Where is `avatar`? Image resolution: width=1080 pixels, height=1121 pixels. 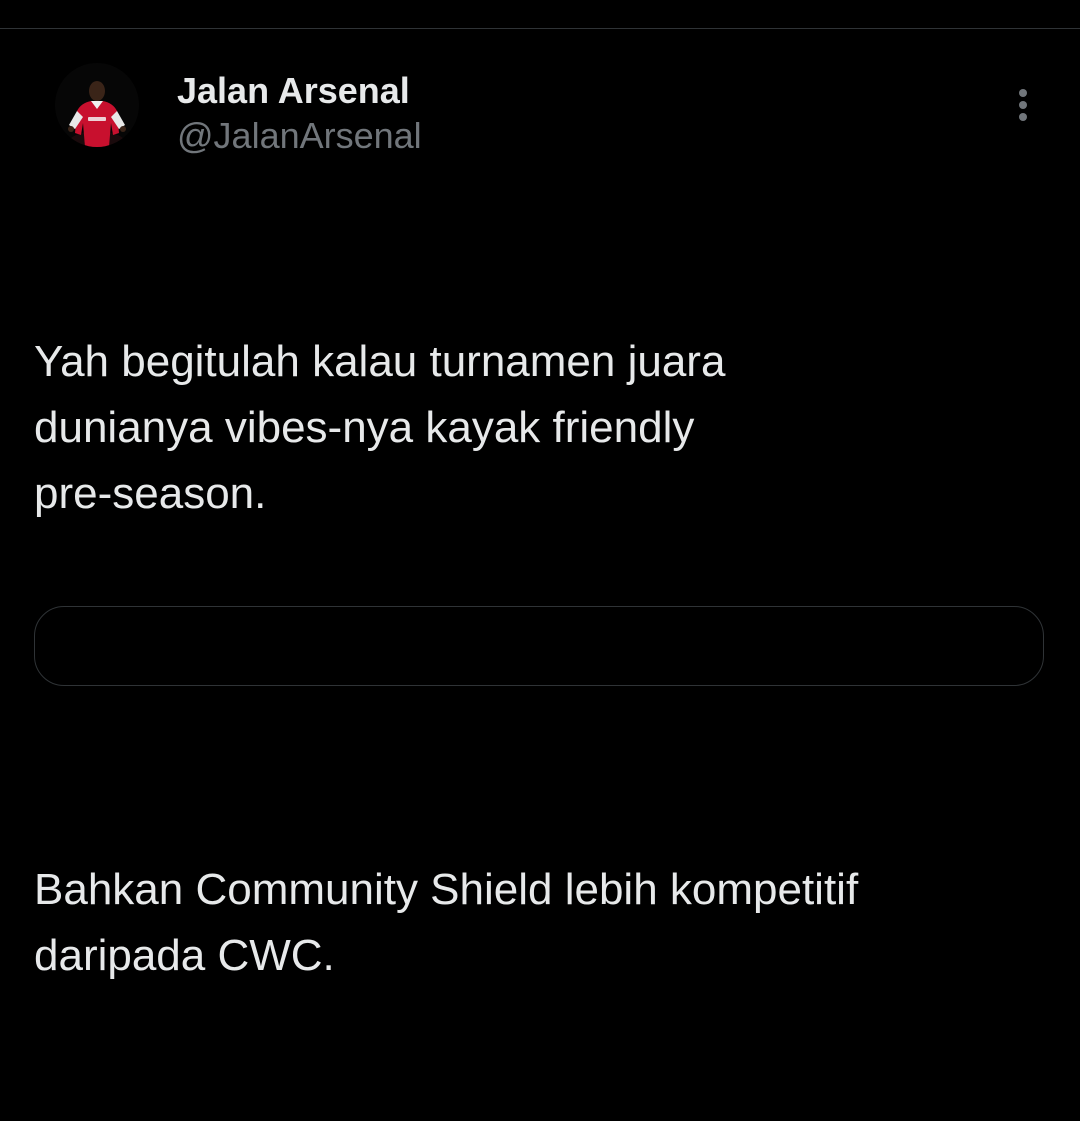
avatar is located at coordinates (97, 105).